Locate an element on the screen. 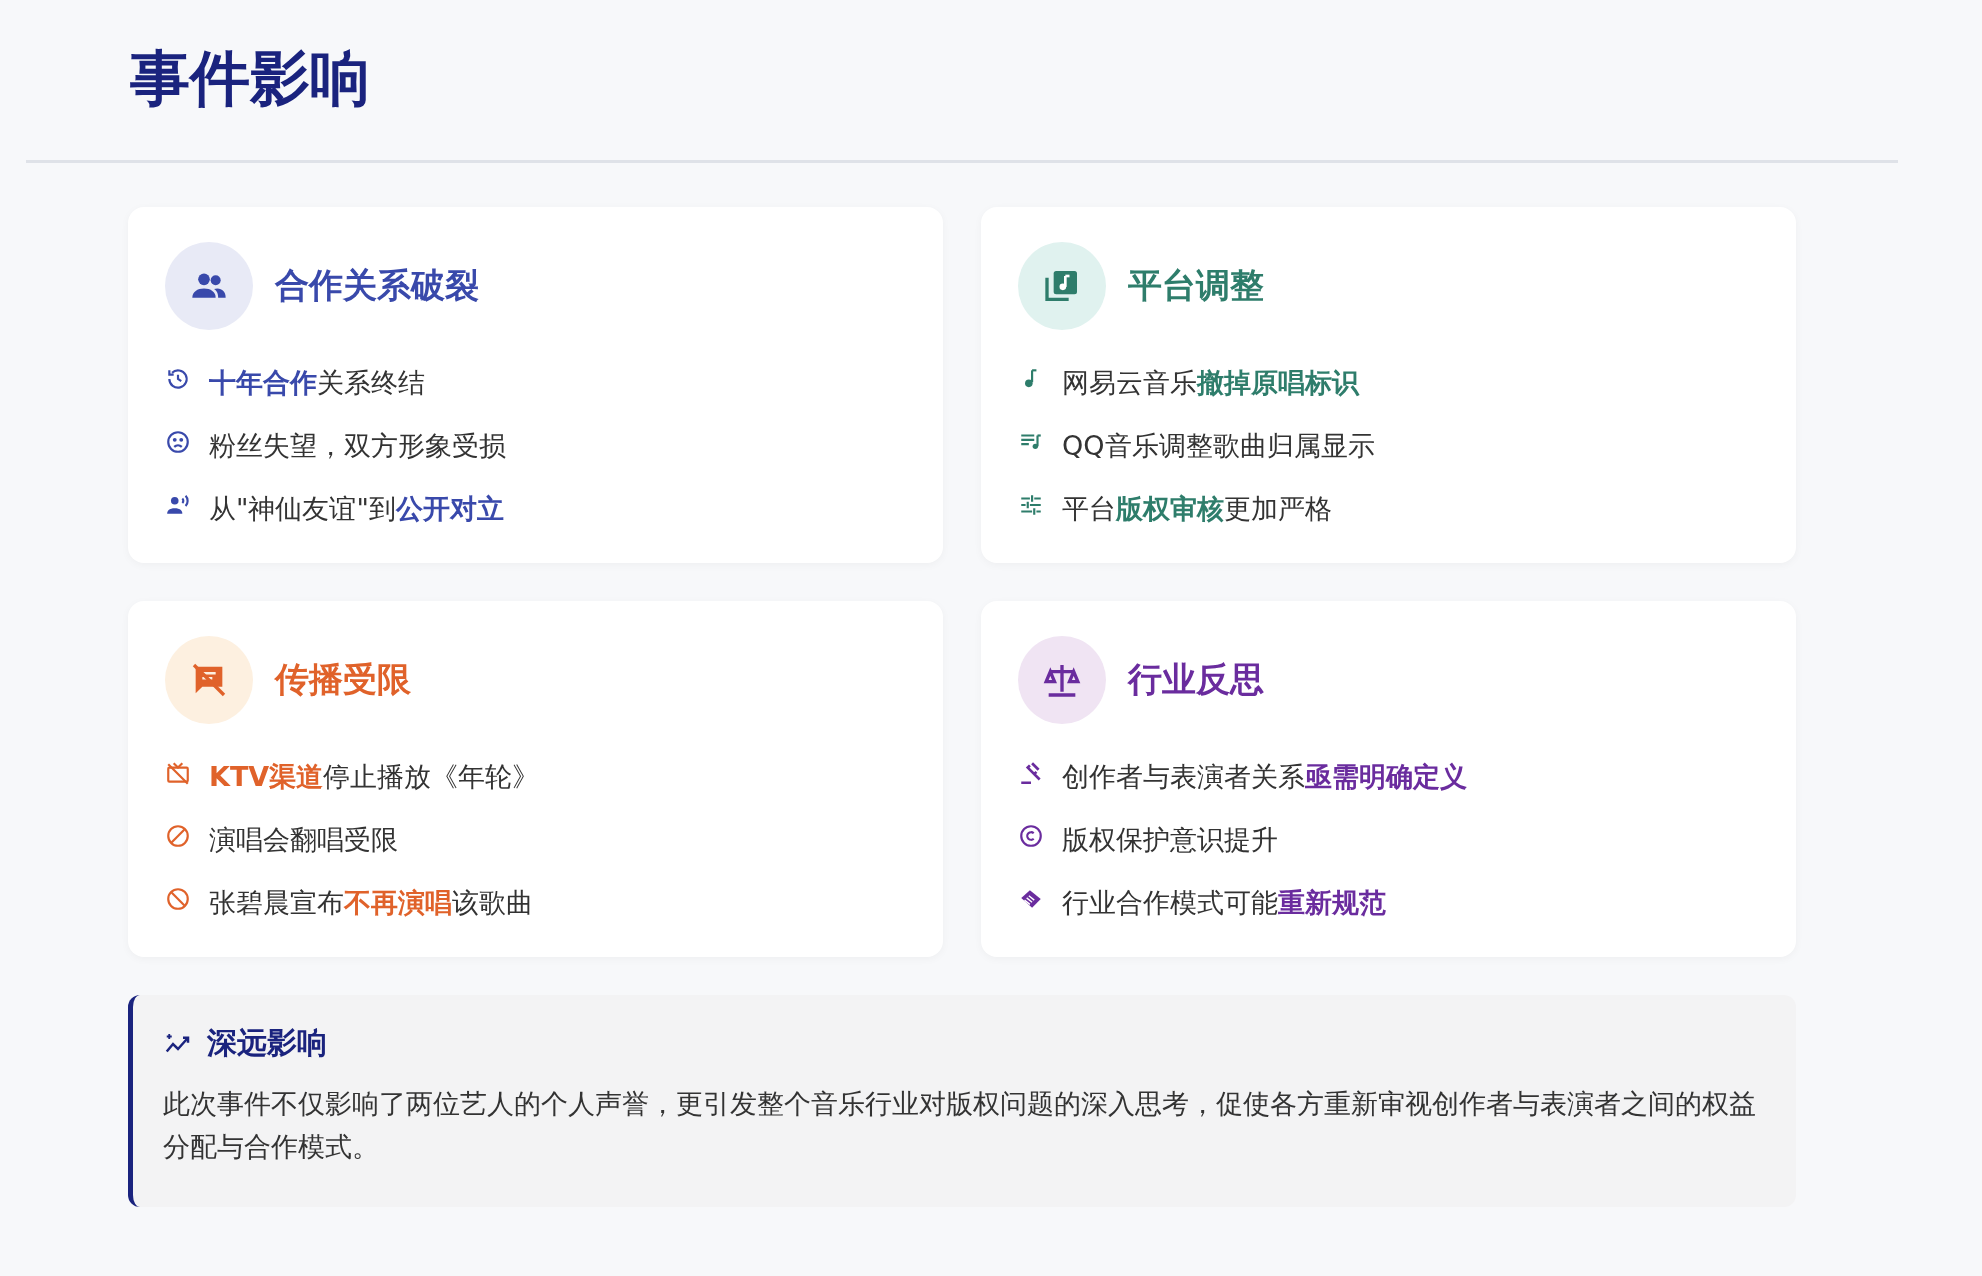  card-title: 合作关系破裂 is located at coordinates (377, 285).